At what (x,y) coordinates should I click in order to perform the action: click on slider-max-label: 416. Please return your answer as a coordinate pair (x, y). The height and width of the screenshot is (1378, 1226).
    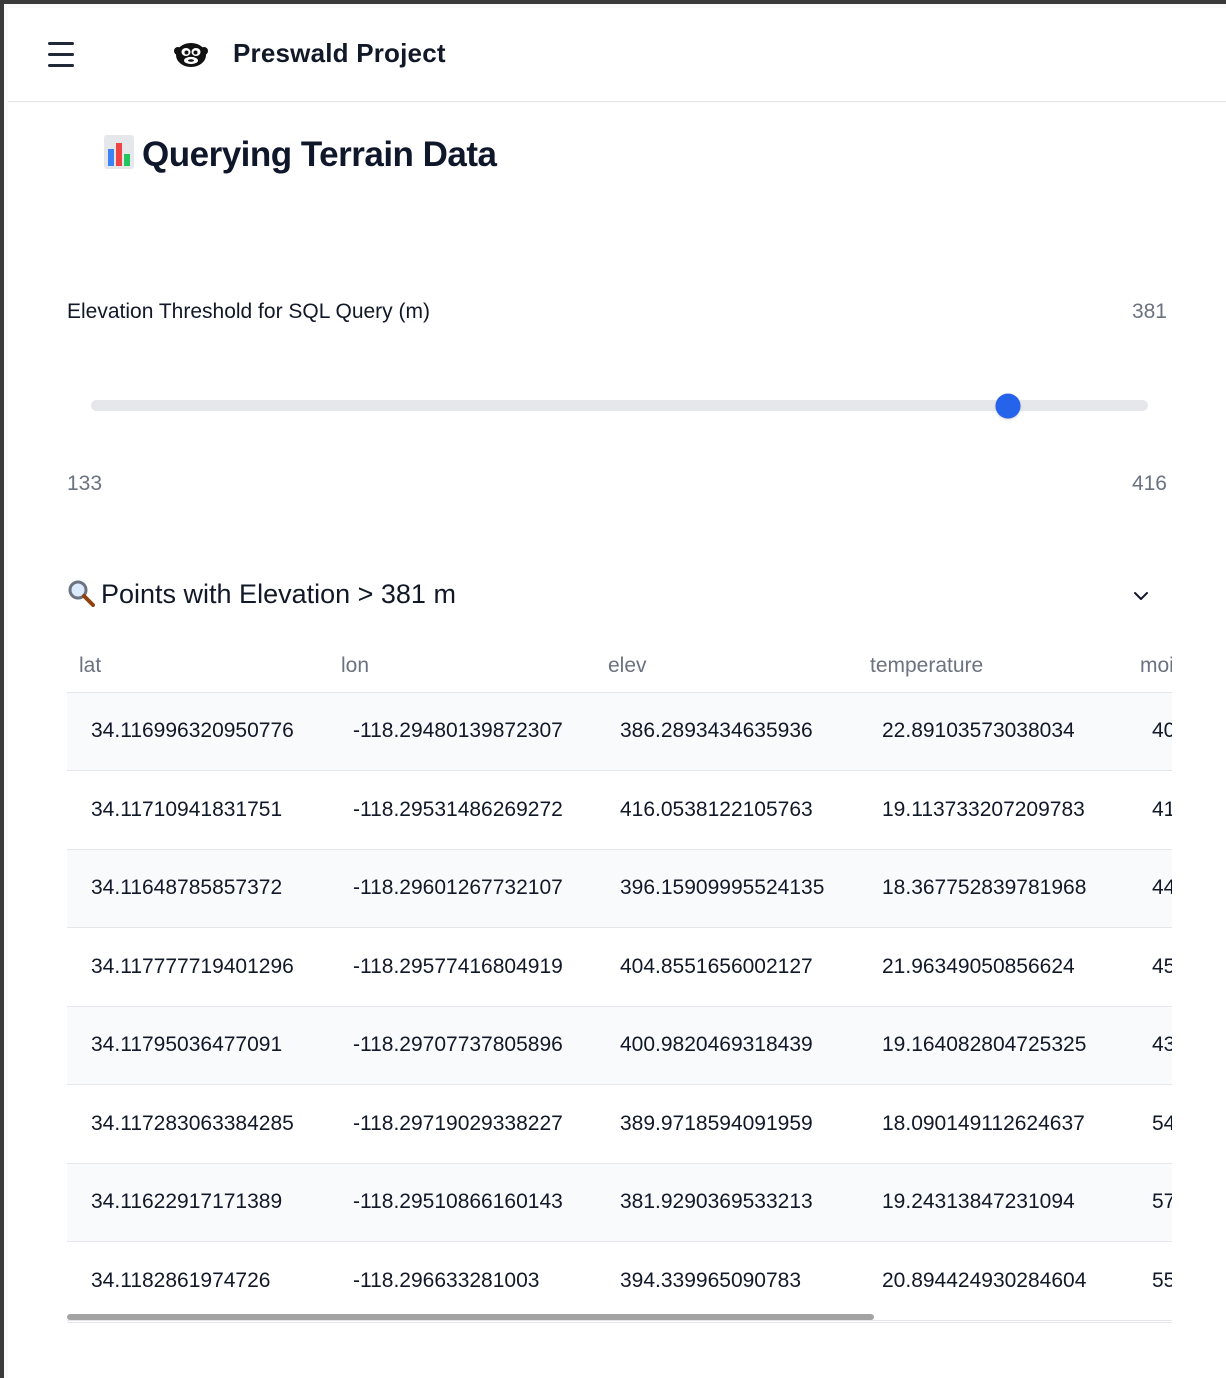
    Looking at the image, I should click on (1149, 483).